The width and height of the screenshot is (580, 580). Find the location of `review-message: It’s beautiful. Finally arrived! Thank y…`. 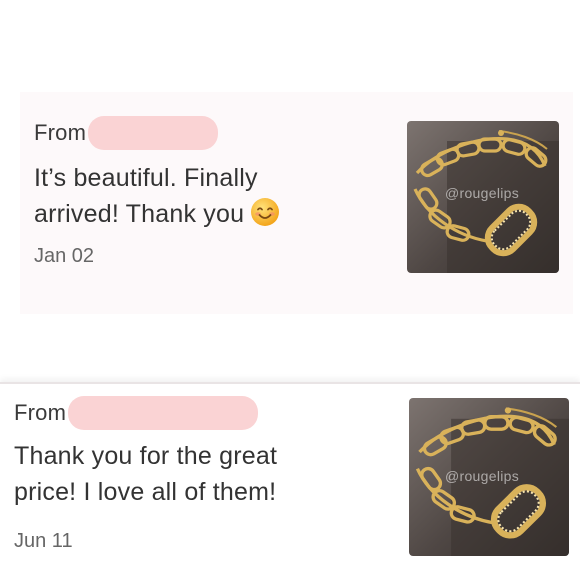

review-message: It’s beautiful. Finally arrived! Thank y… is located at coordinates (157, 196).